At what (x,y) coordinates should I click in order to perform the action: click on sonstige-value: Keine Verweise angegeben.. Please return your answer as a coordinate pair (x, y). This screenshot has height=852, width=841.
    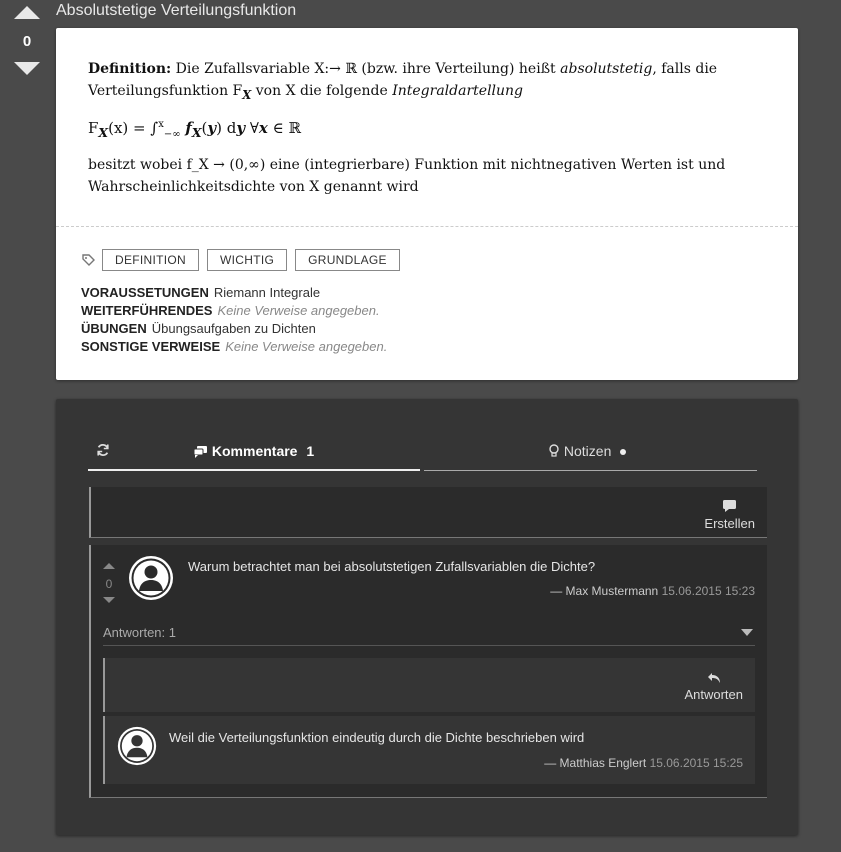
    Looking at the image, I should click on (306, 346).